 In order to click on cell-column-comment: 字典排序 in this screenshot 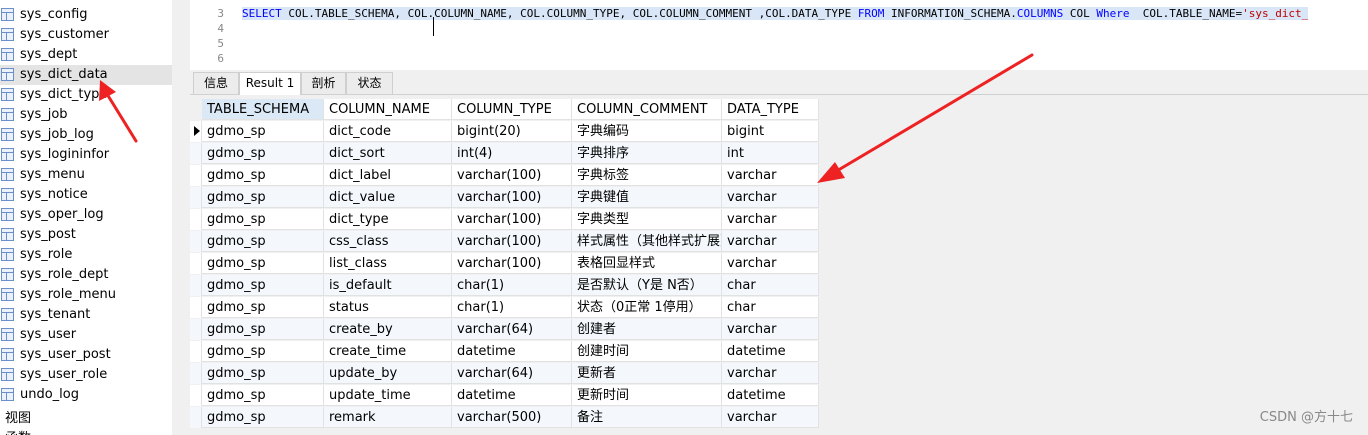, I will do `click(647, 153)`.